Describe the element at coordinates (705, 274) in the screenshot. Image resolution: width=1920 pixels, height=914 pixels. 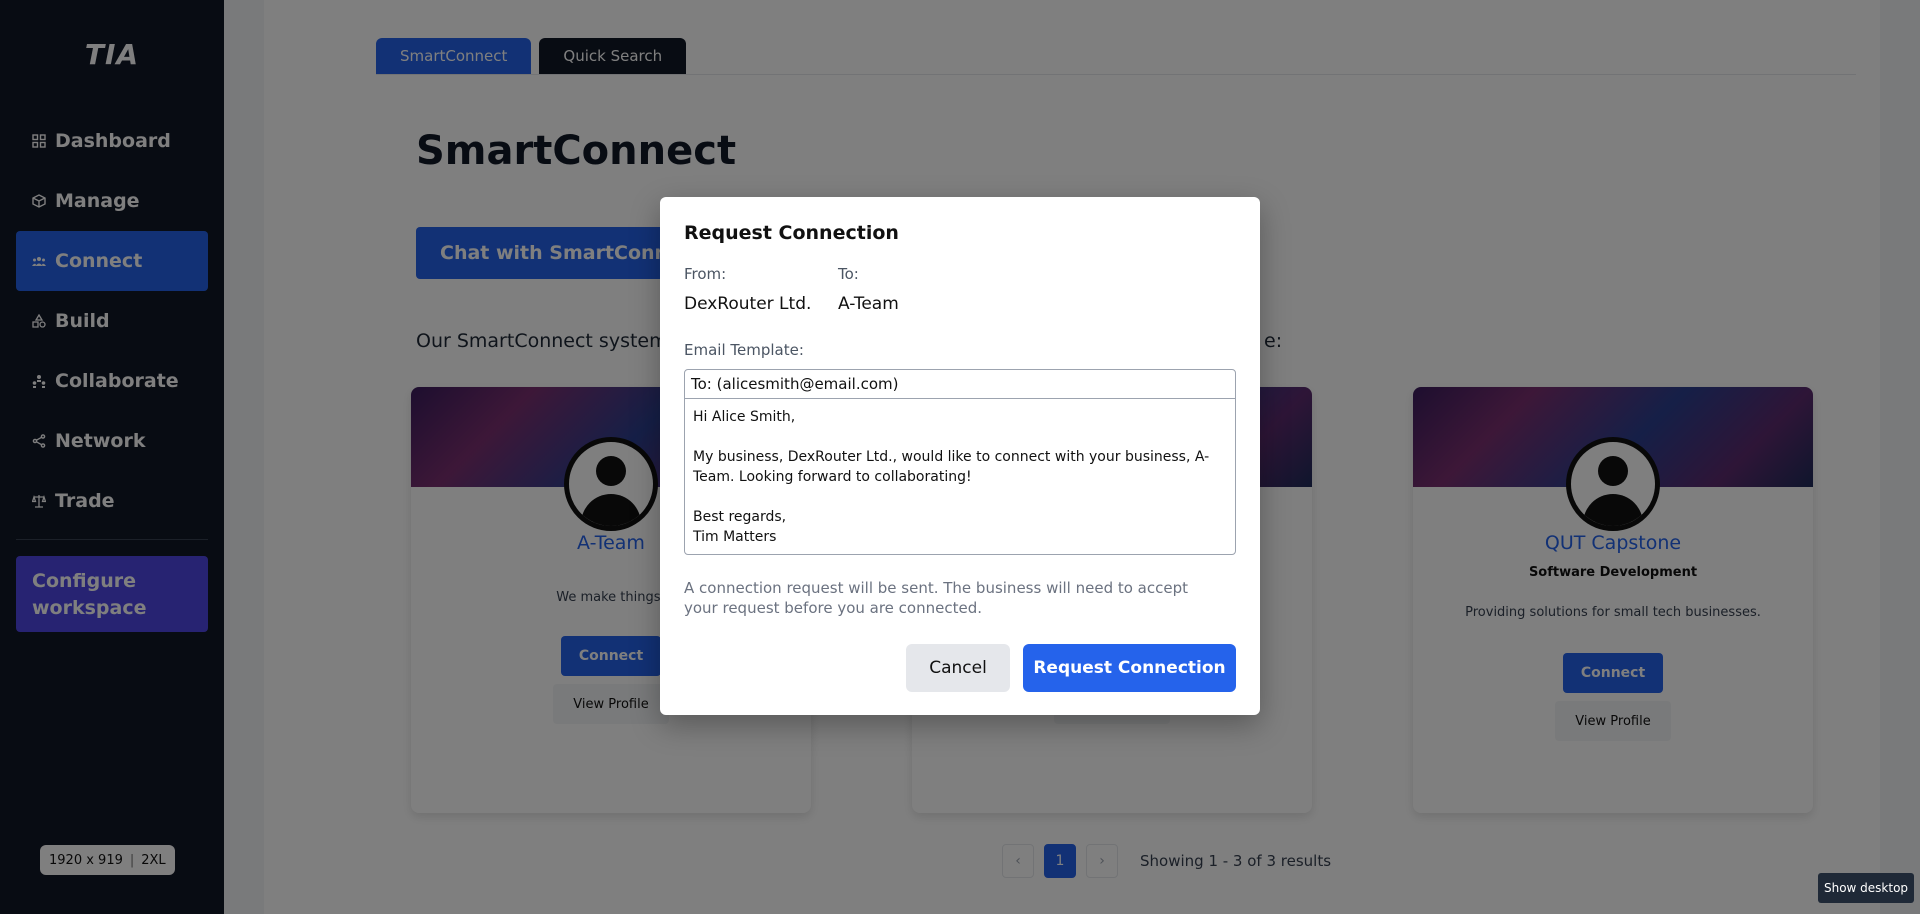
I see `from-label: From:` at that location.